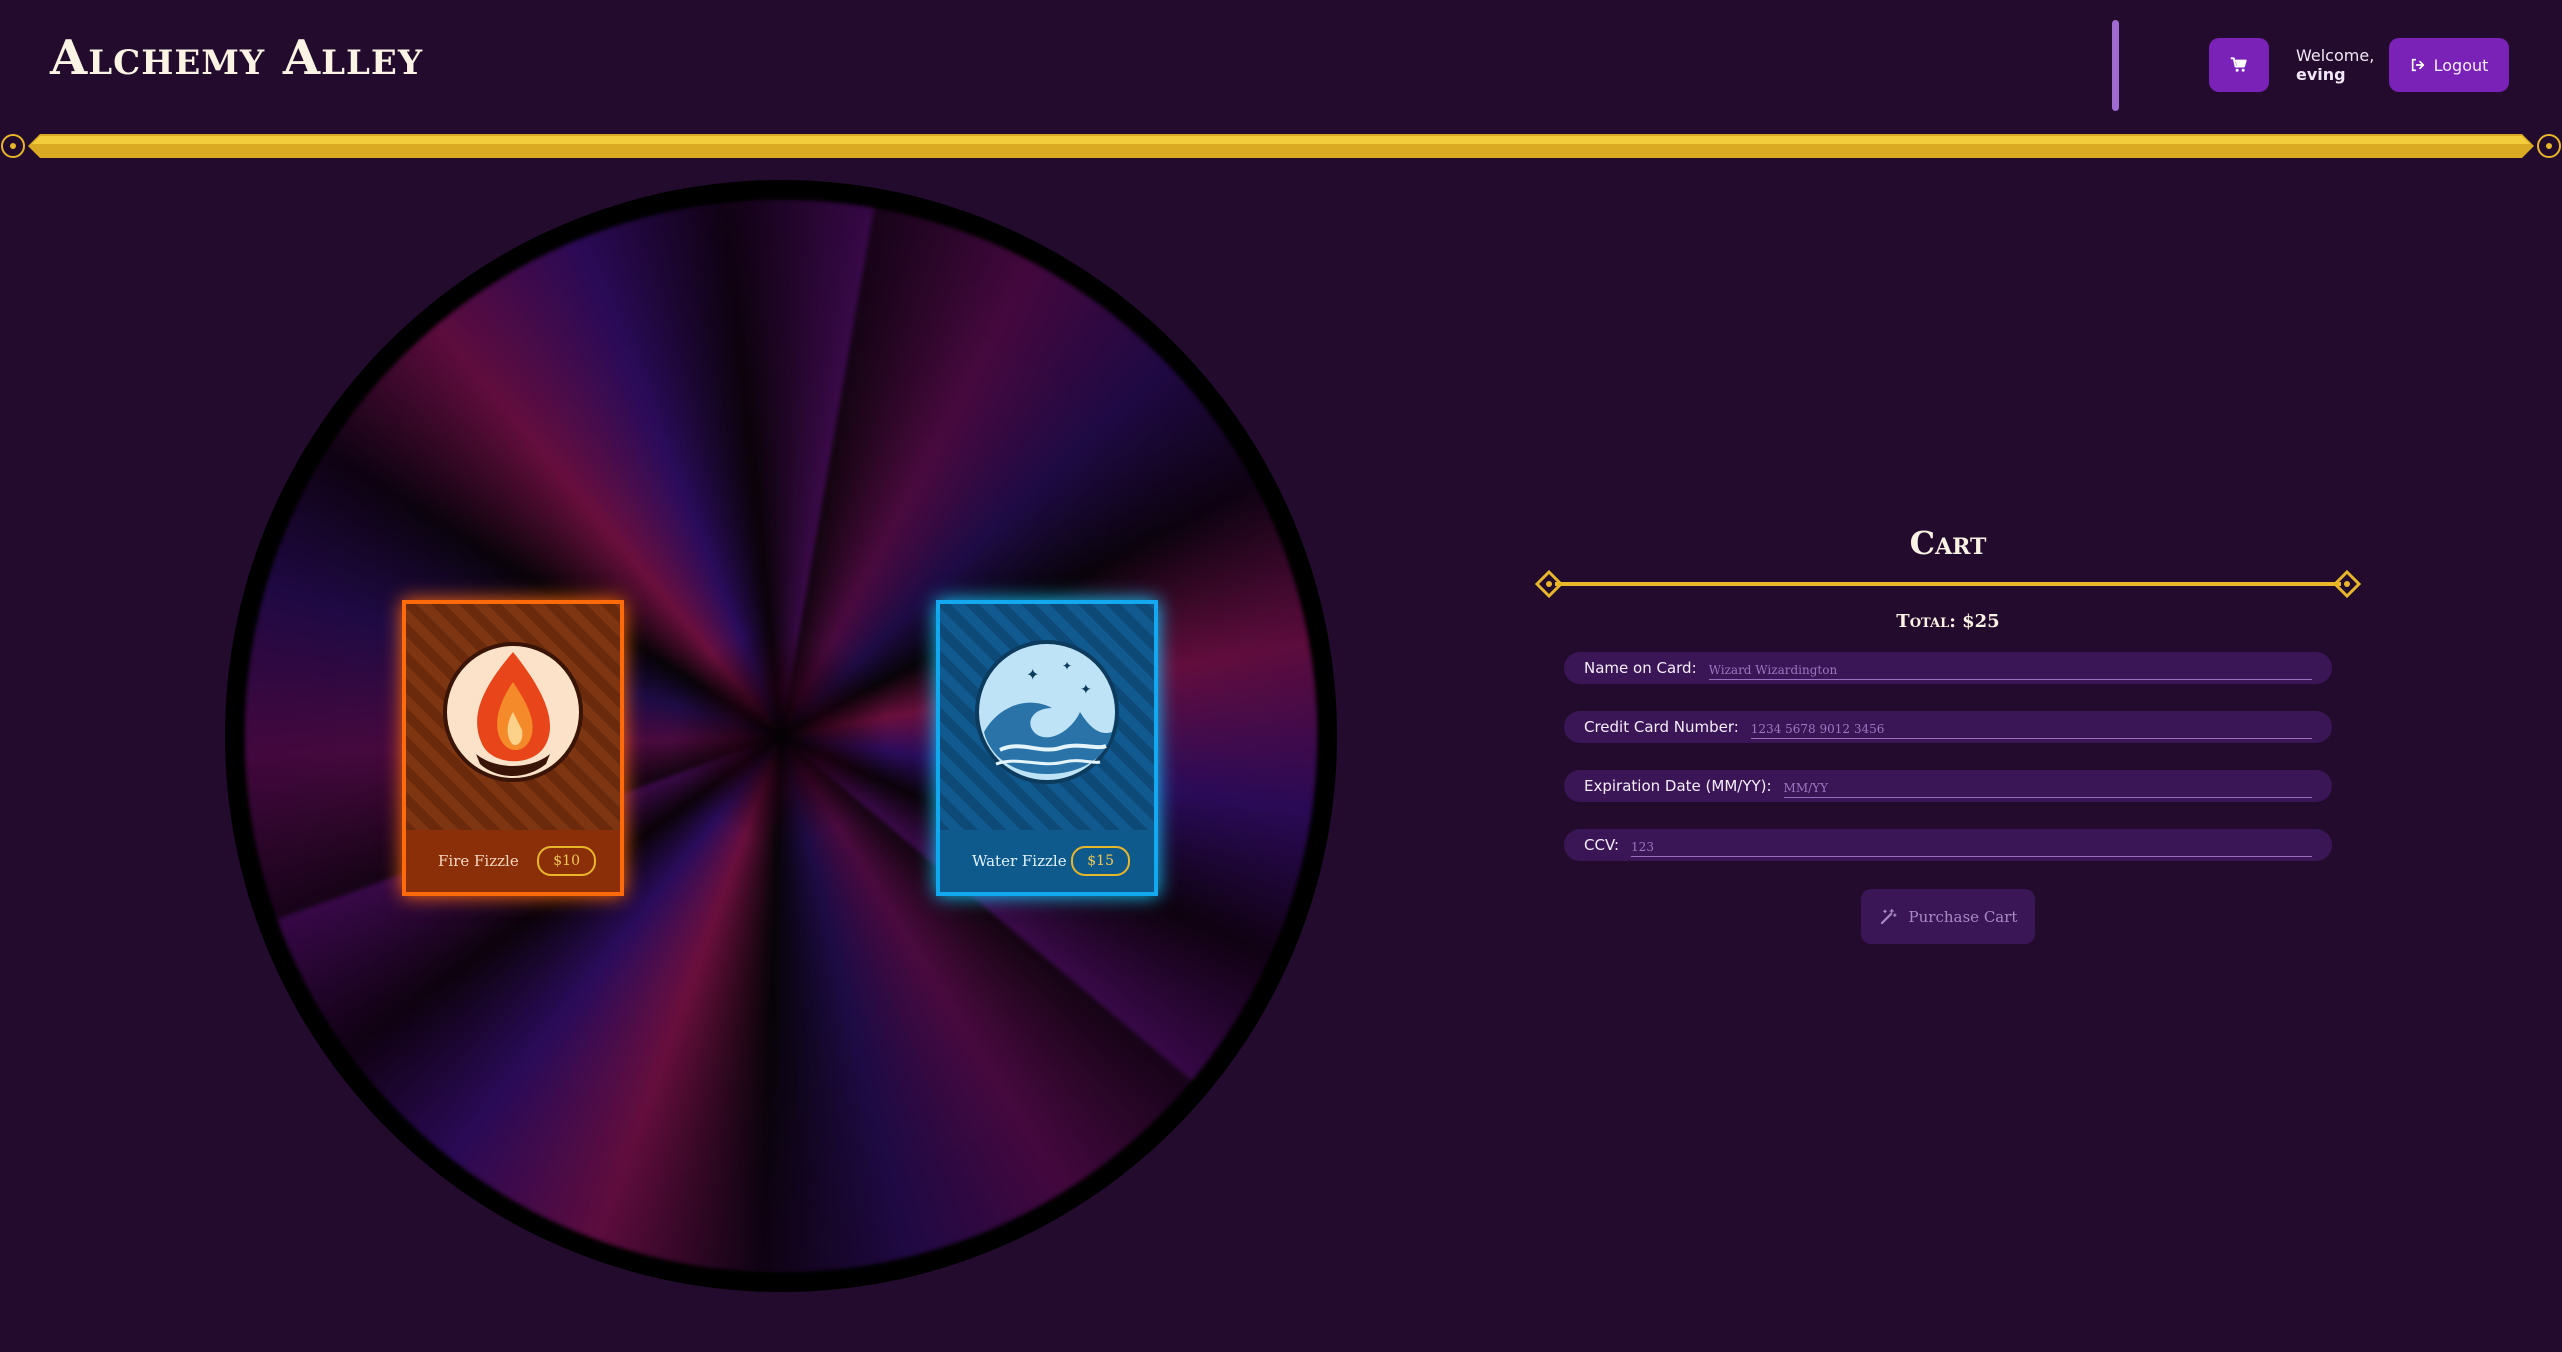 The width and height of the screenshot is (2562, 1352). I want to click on header: Alchemy Alley Welcome, eving Logout, so click(1281, 65).